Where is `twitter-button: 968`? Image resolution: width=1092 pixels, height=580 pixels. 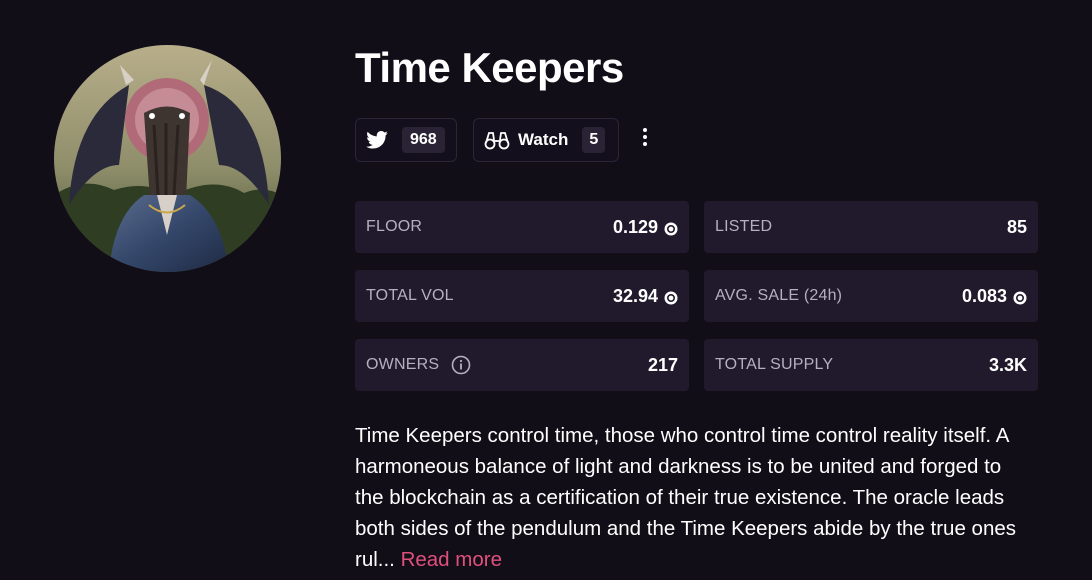
twitter-button: 968 is located at coordinates (406, 140).